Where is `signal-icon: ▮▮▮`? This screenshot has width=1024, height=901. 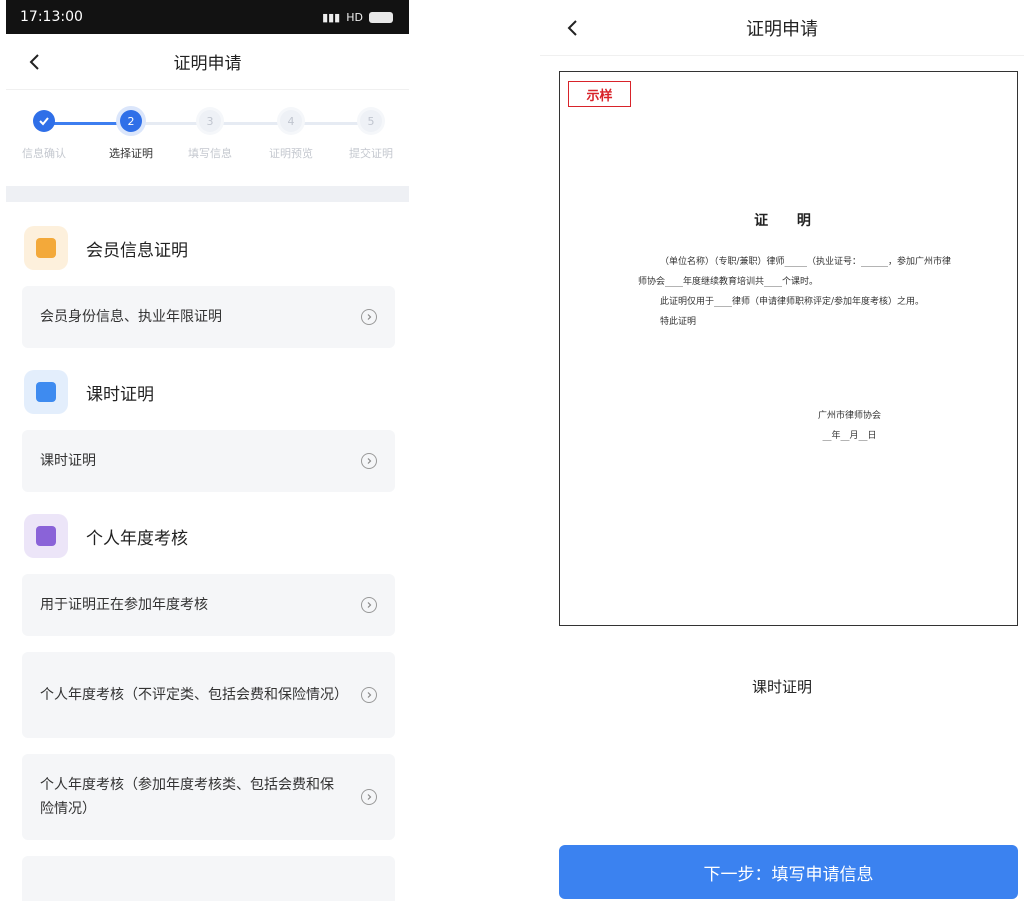 signal-icon: ▮▮▮ is located at coordinates (331, 17).